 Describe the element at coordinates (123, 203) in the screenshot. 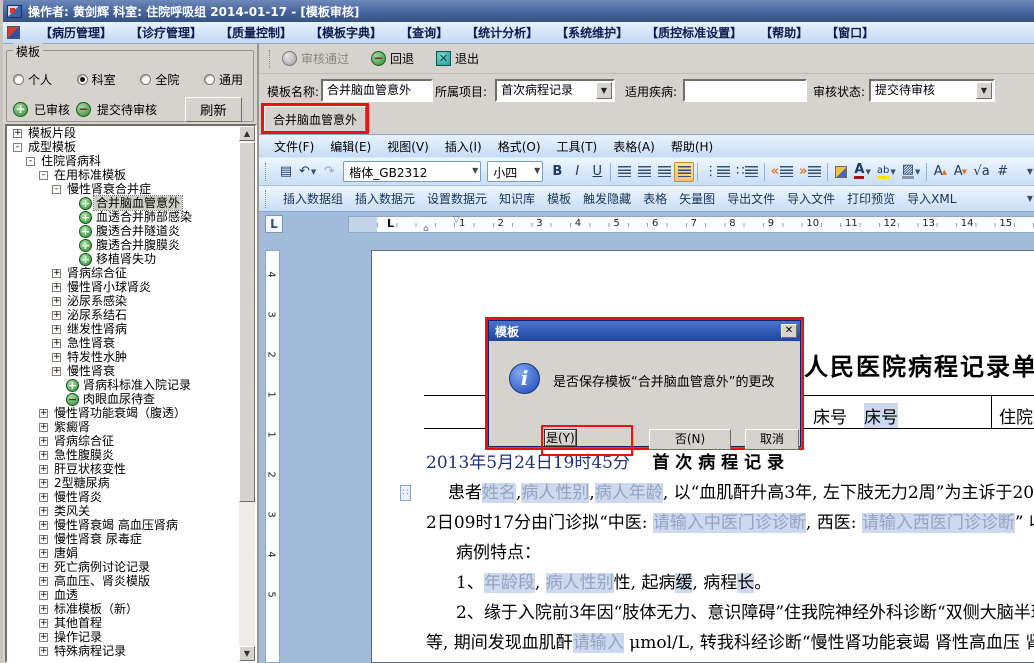

I see `tree-item-5: + 合并脑血管意外` at that location.